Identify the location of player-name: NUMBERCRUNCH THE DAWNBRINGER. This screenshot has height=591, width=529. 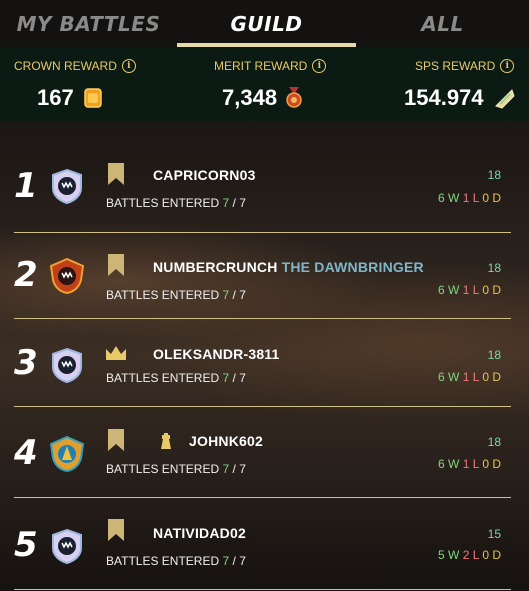
(288, 267).